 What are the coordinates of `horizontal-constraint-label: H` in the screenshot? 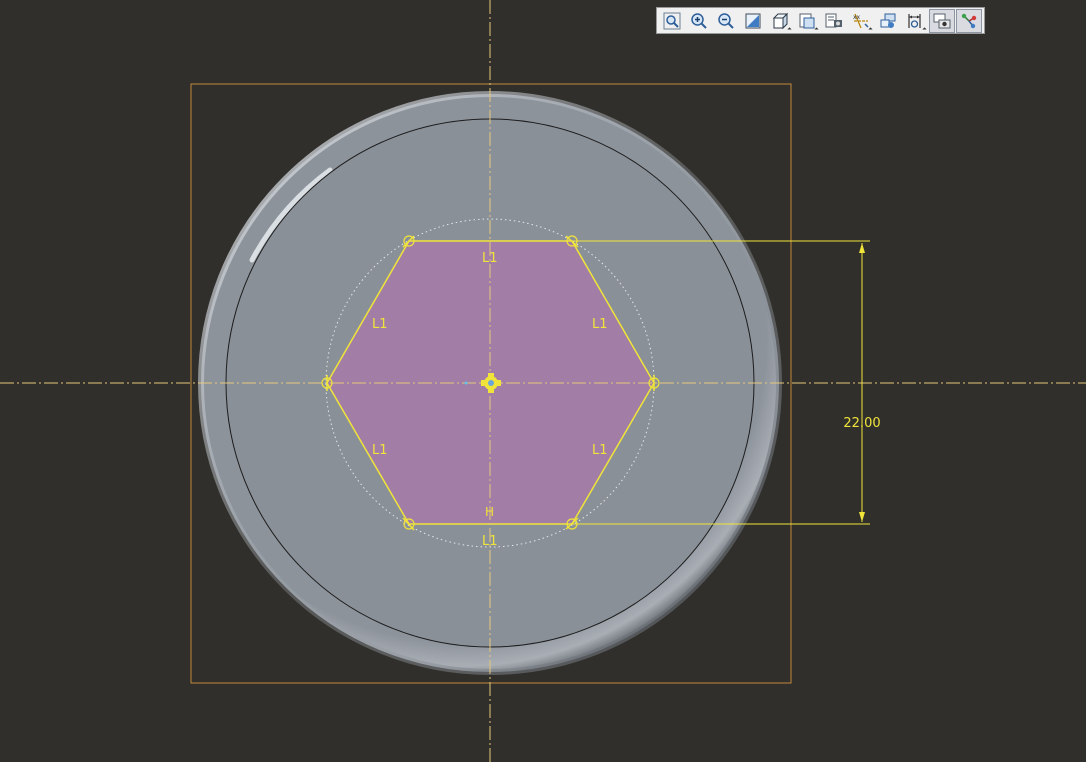 It's located at (489, 512).